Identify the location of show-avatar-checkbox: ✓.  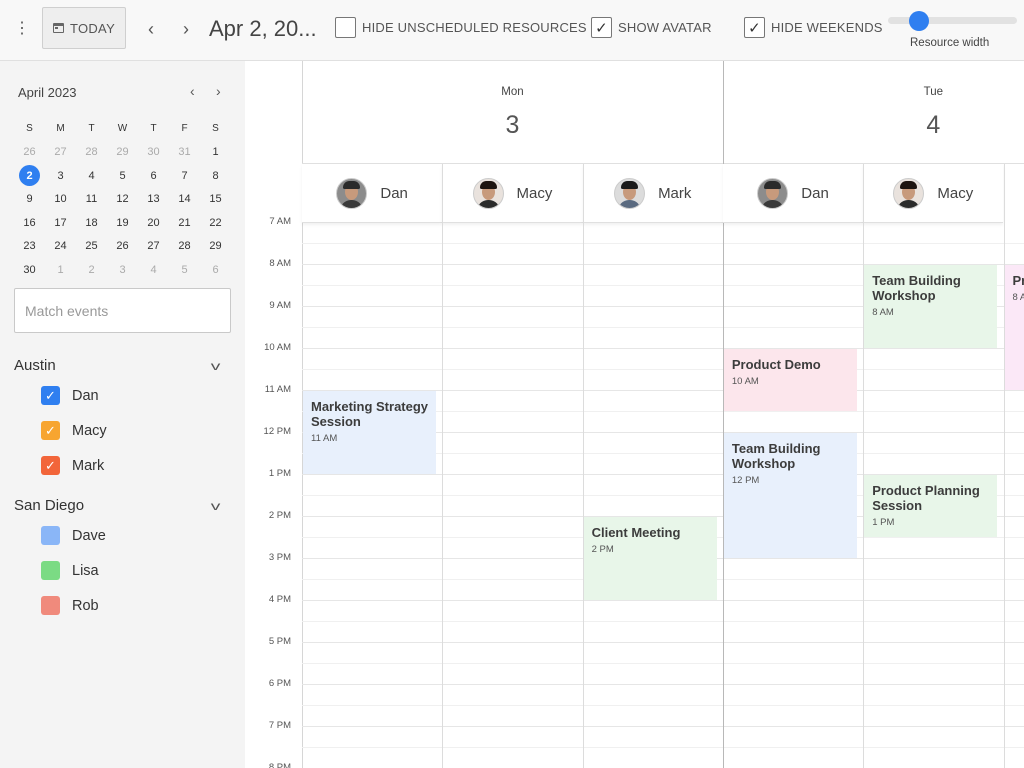
(601, 27).